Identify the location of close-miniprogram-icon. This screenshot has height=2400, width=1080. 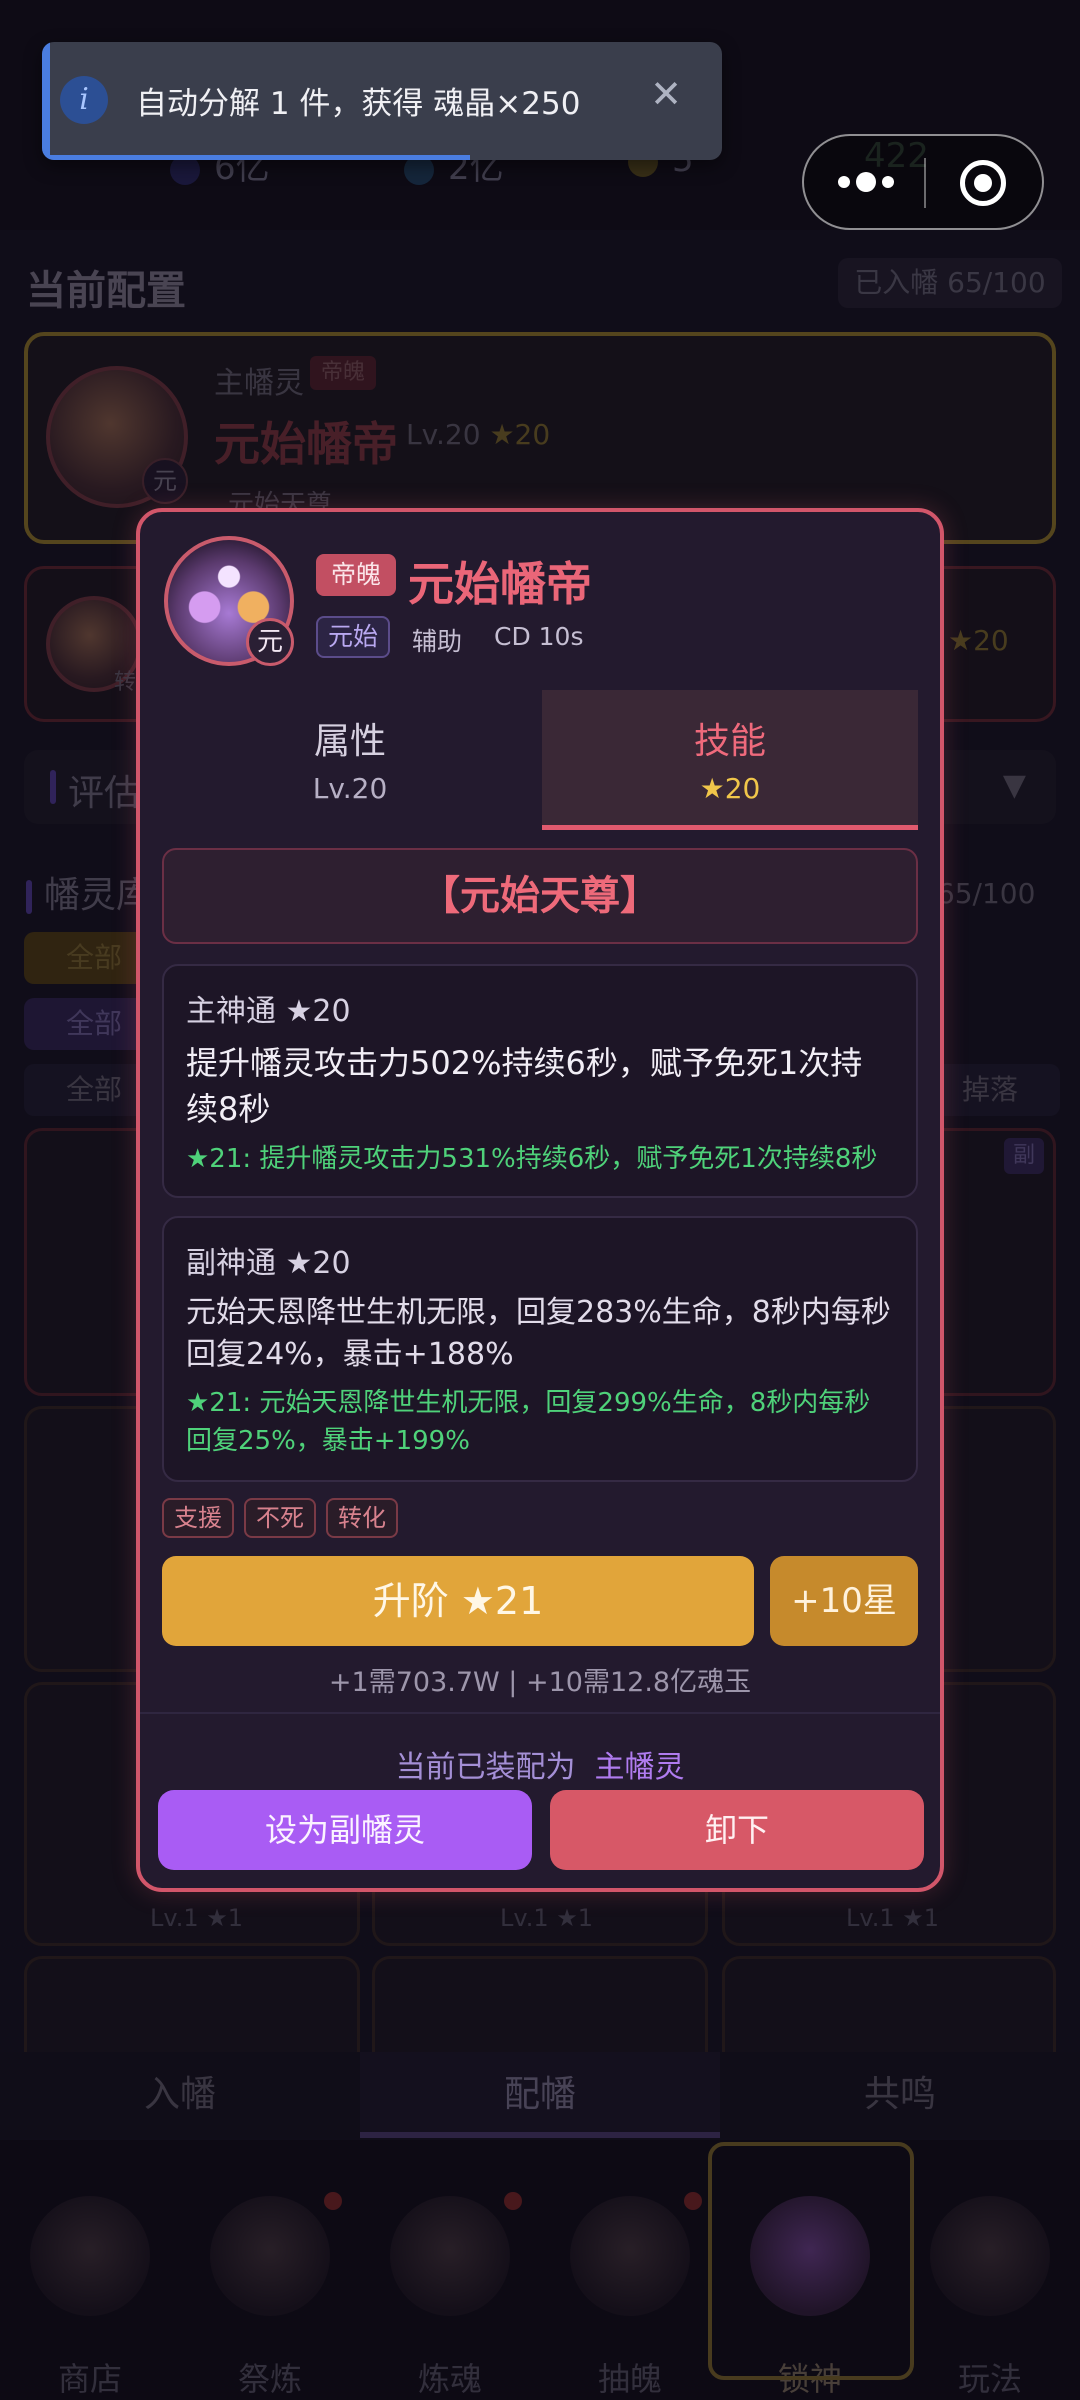
(983, 183).